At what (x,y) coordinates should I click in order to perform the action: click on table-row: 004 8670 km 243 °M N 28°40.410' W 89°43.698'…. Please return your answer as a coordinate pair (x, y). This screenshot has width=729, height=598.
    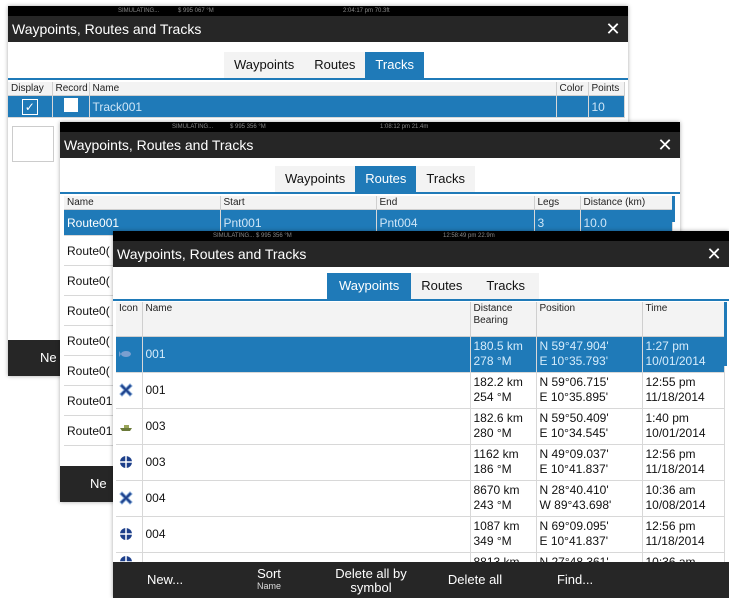
    Looking at the image, I should click on (420, 498).